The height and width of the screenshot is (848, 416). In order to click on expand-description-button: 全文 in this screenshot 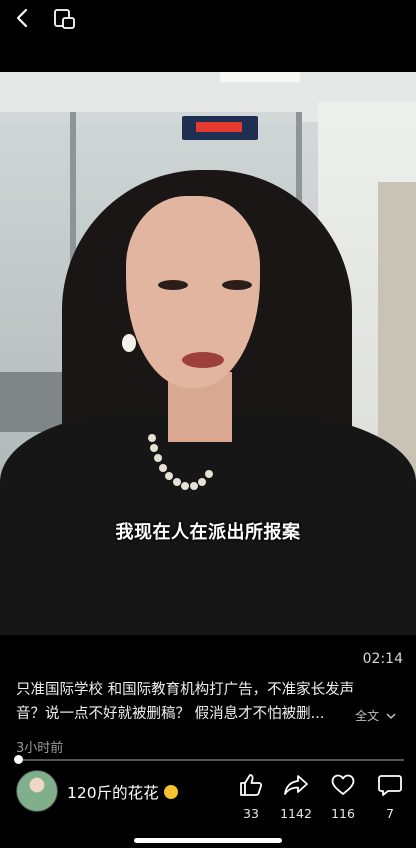, I will do `click(375, 715)`.